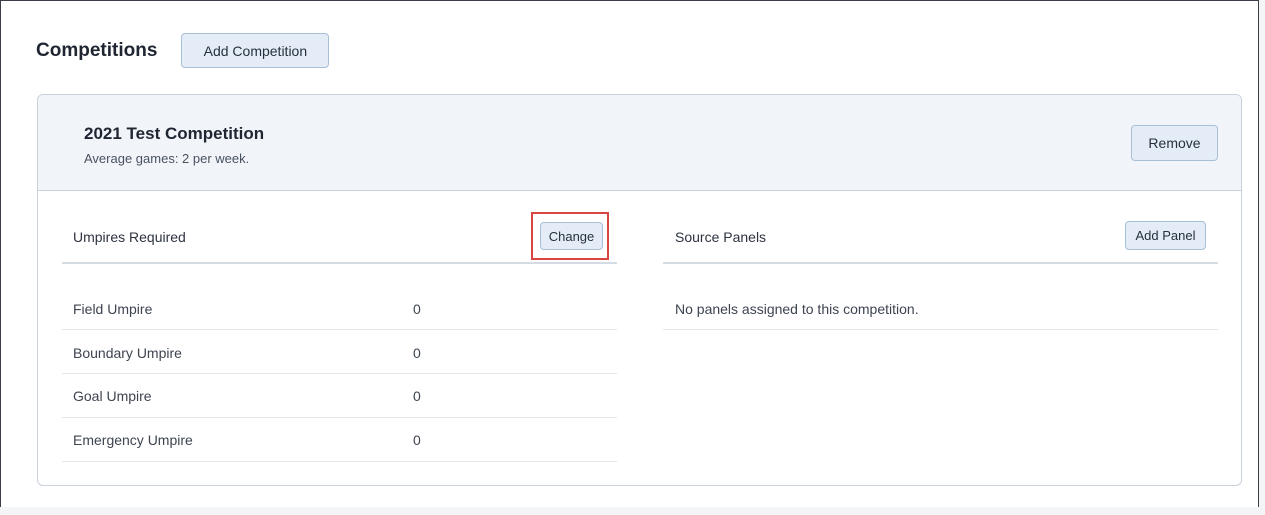 The height and width of the screenshot is (515, 1265). What do you see at coordinates (112, 396) in the screenshot?
I see `umpire-role: Goal Umpire` at bounding box center [112, 396].